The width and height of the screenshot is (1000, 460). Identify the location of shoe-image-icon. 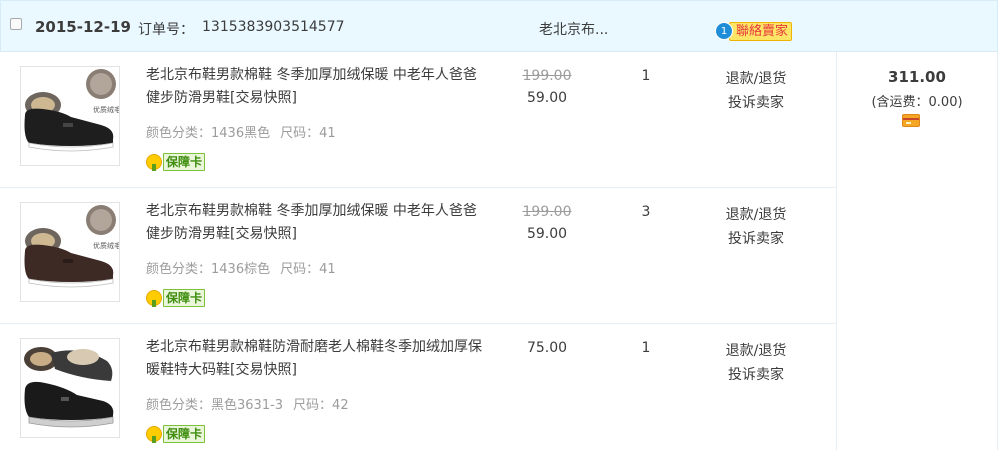
(70, 388).